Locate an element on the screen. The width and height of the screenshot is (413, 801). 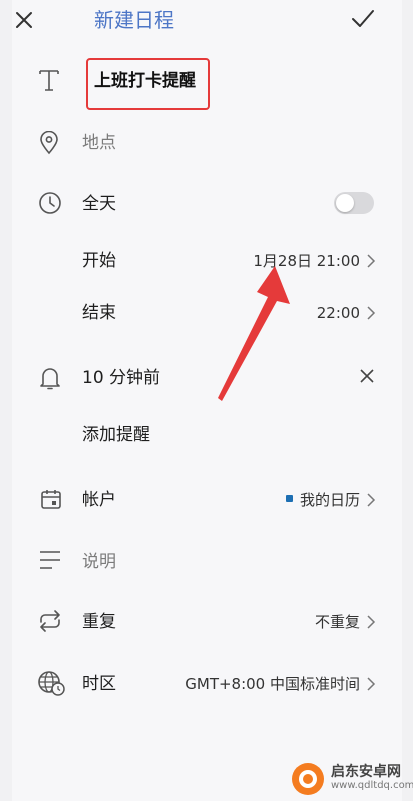
location-pin-icon is located at coordinates (49, 143).